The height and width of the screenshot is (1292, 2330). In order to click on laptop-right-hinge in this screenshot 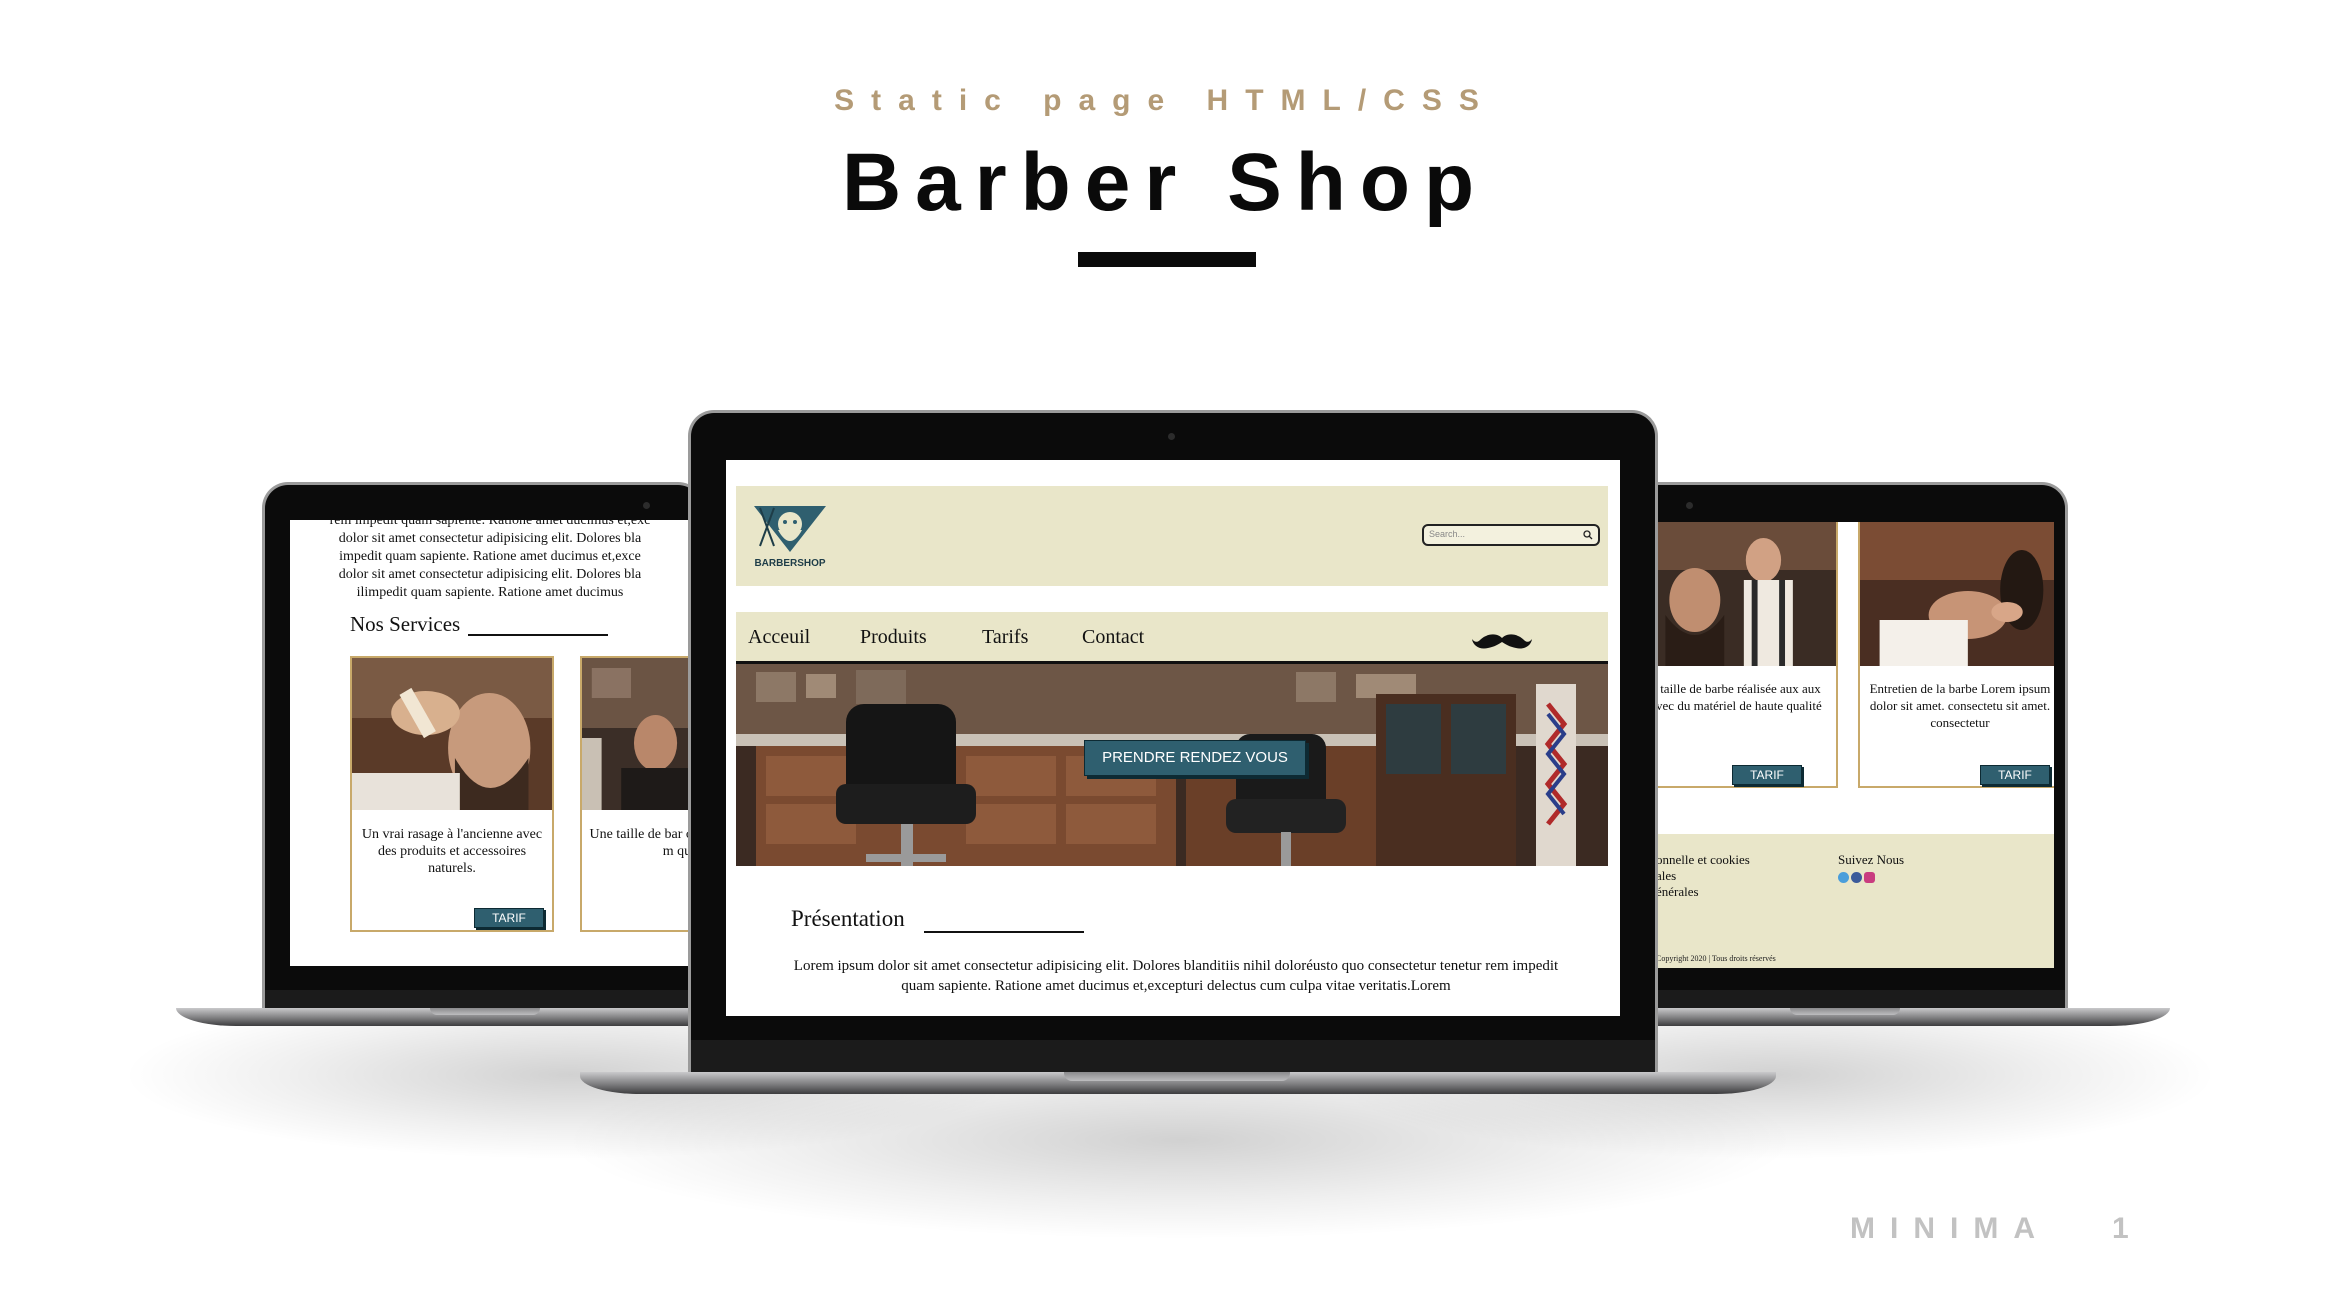, I will do `click(1845, 1011)`.